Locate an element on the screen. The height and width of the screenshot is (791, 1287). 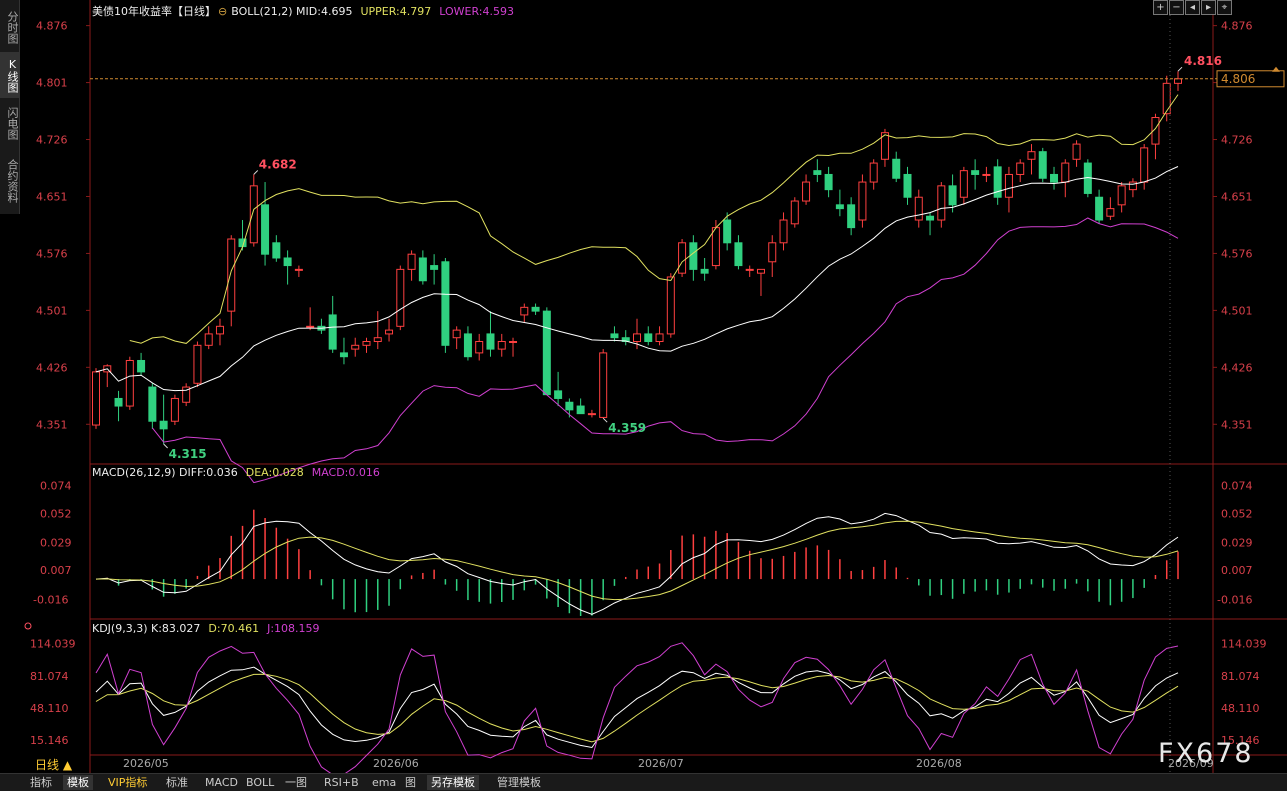
chart-title: 美债10年收益率【日线】 is located at coordinates (154, 11).